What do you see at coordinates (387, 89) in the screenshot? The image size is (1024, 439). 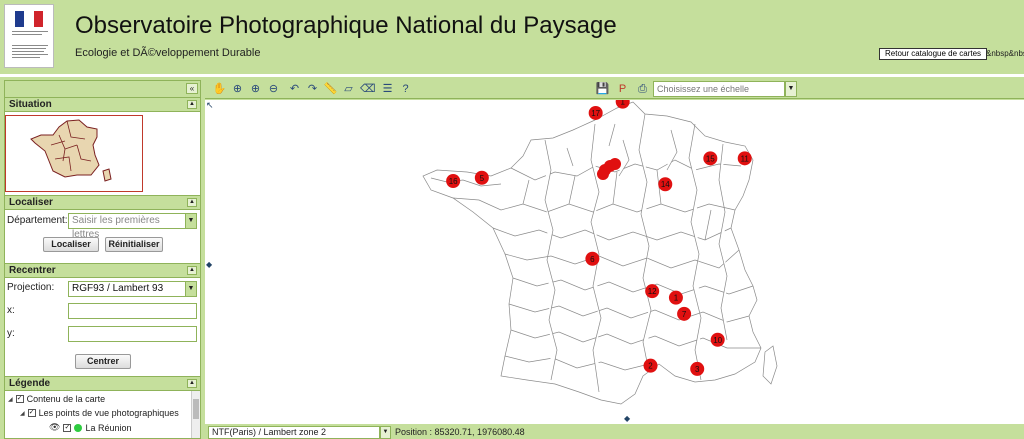 I see `legend-list-icon: ☰` at bounding box center [387, 89].